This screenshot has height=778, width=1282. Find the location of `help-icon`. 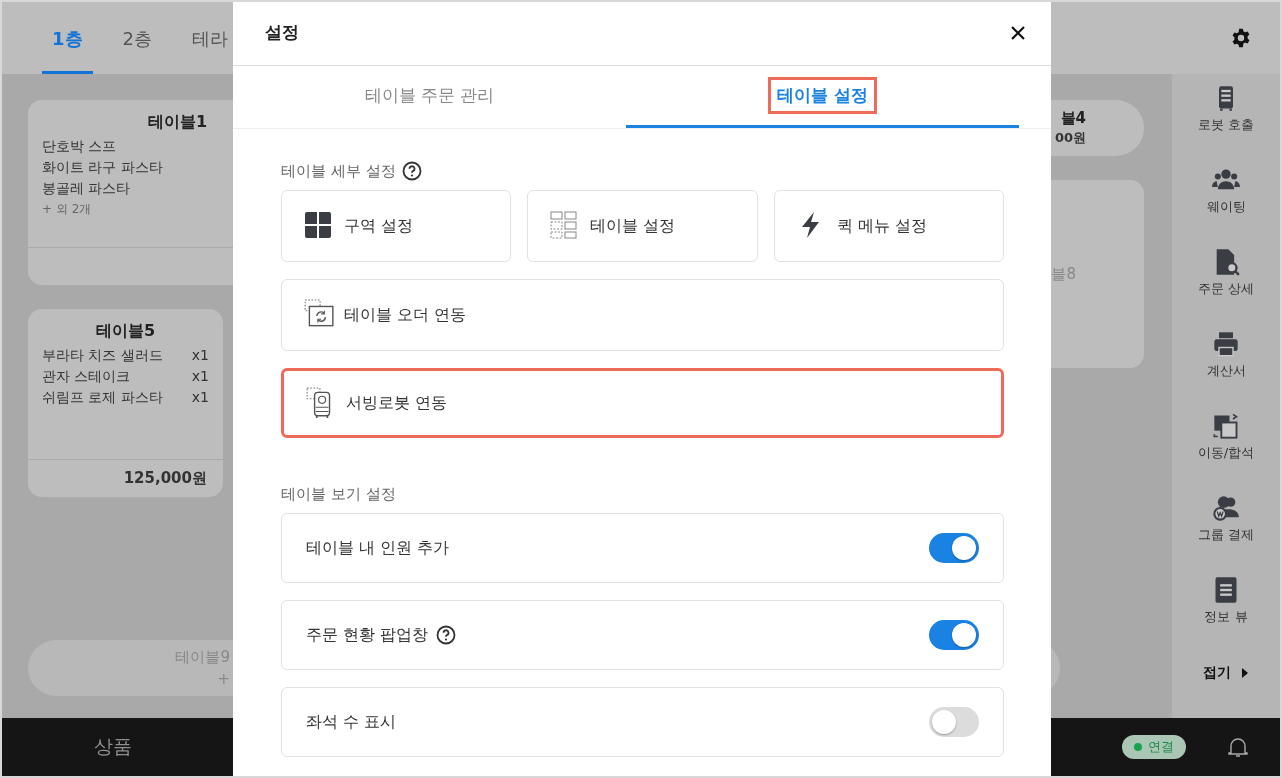

help-icon is located at coordinates (411, 171).